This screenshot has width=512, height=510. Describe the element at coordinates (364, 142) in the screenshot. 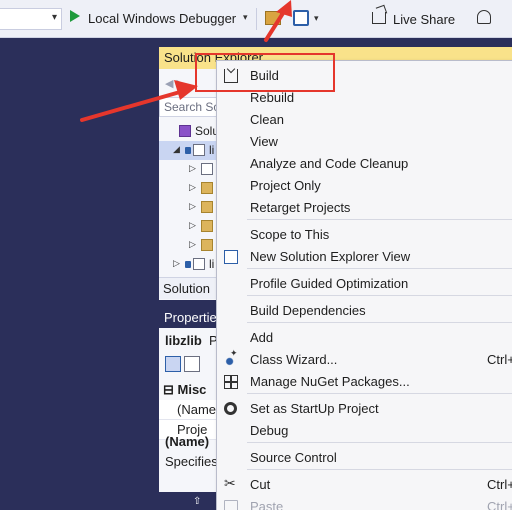

I see `menu-item-view: View` at that location.